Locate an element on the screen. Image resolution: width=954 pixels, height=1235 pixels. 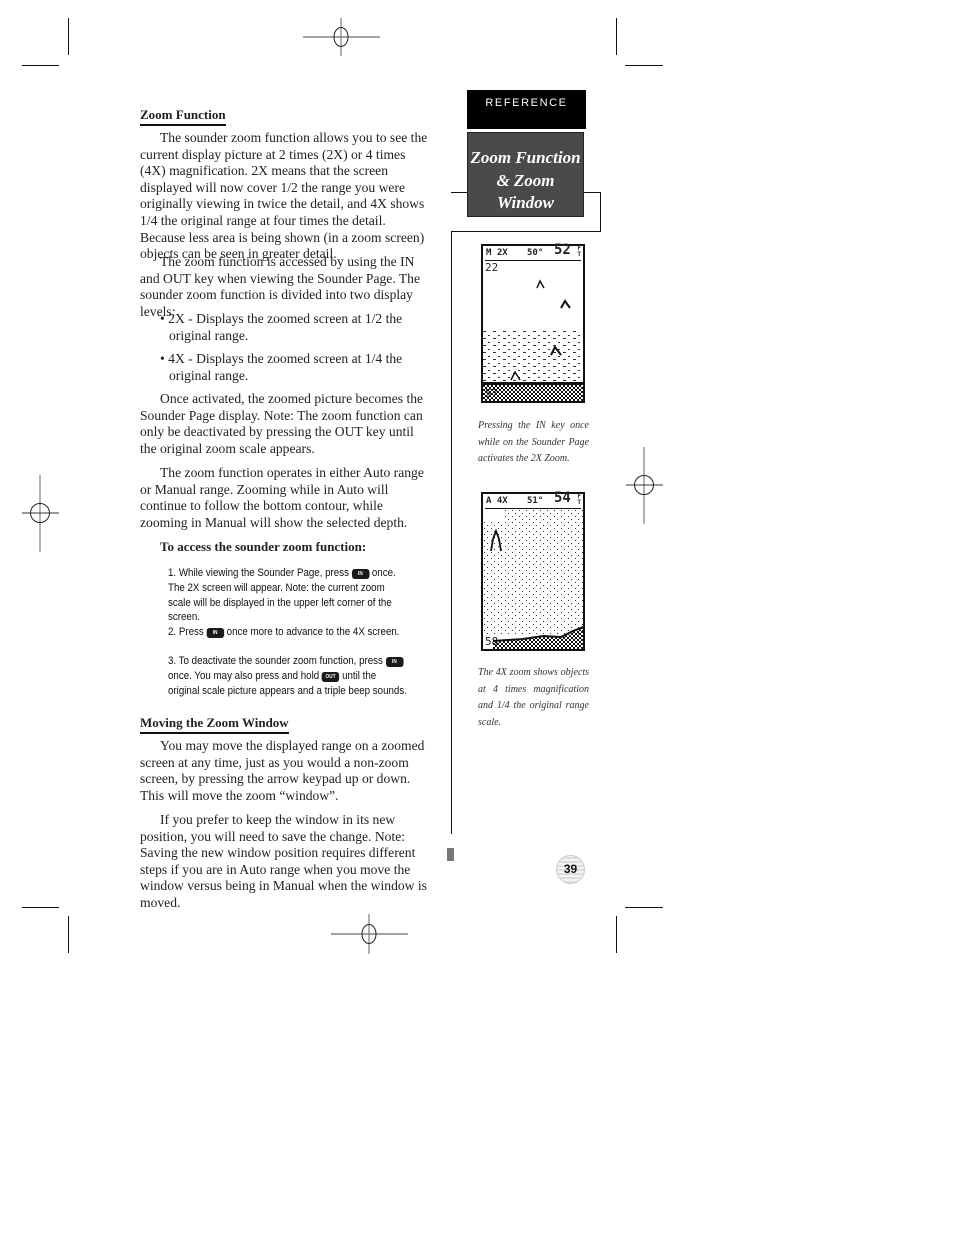
step-text: once. You may also press and hold is located at coordinates (244, 675).